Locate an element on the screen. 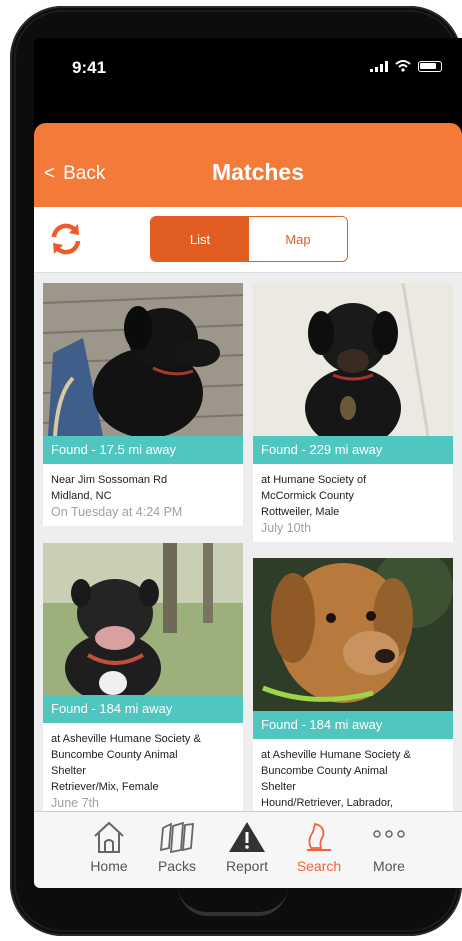  home-indicator is located at coordinates (233, 899).